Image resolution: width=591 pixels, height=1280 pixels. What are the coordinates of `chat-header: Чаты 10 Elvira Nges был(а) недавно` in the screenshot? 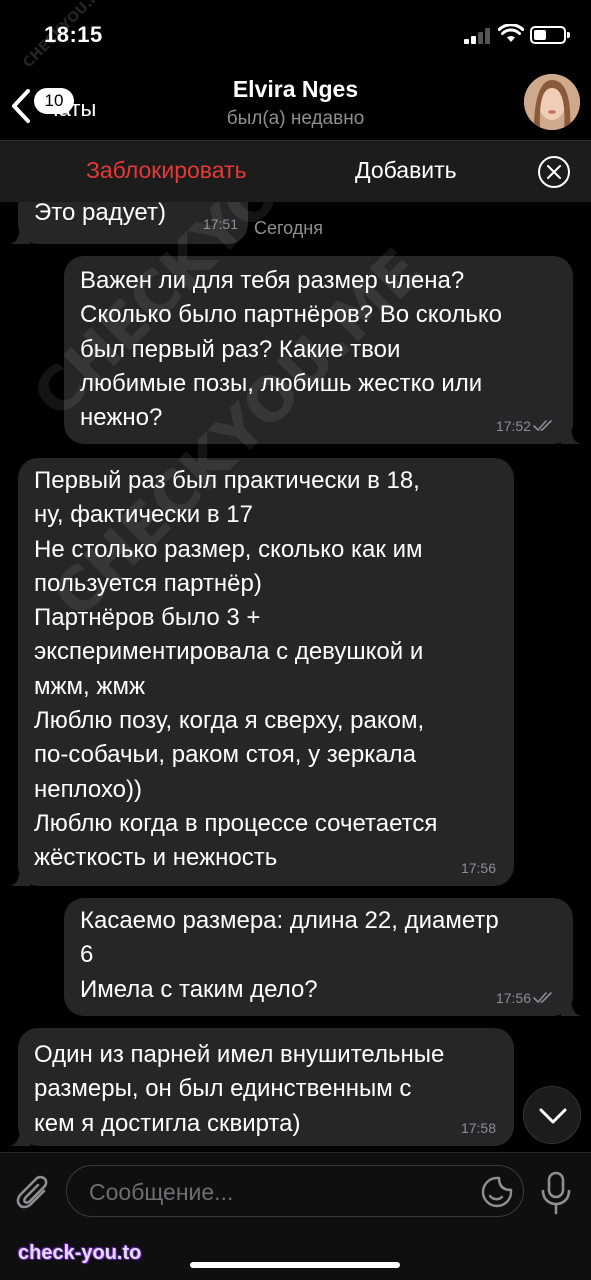 It's located at (295, 104).